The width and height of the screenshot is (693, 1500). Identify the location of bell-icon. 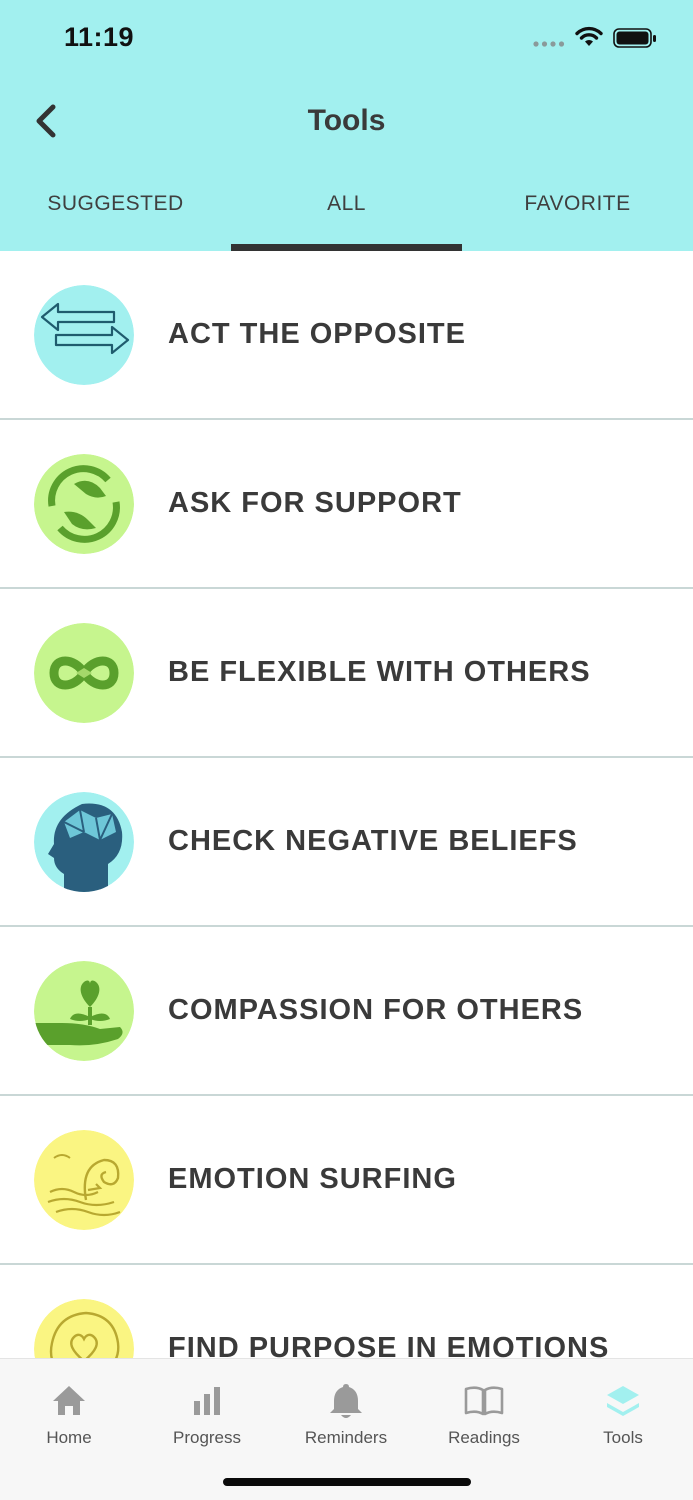
(346, 1401).